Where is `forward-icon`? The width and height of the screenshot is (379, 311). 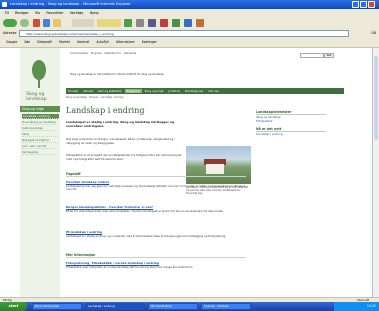 forward-icon is located at coordinates (24, 23).